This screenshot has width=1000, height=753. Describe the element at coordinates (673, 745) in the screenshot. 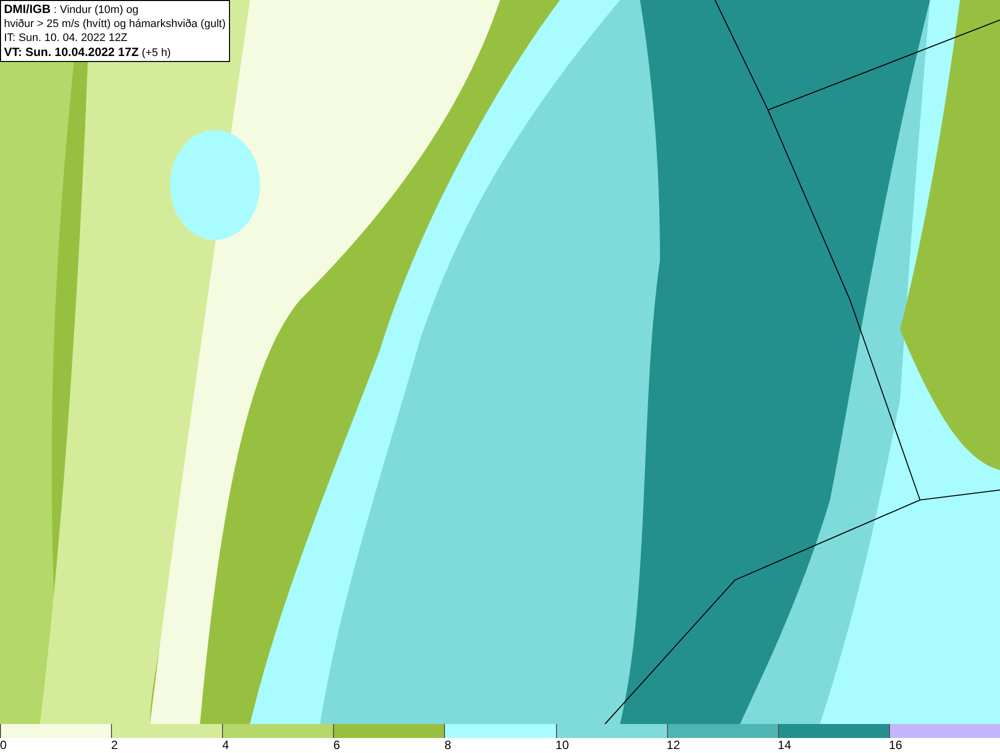

I see `legend-label: 12` at that location.